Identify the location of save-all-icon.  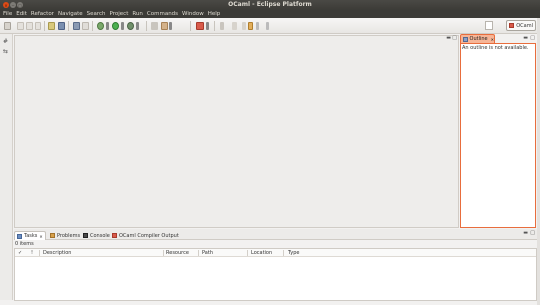
(29, 26).